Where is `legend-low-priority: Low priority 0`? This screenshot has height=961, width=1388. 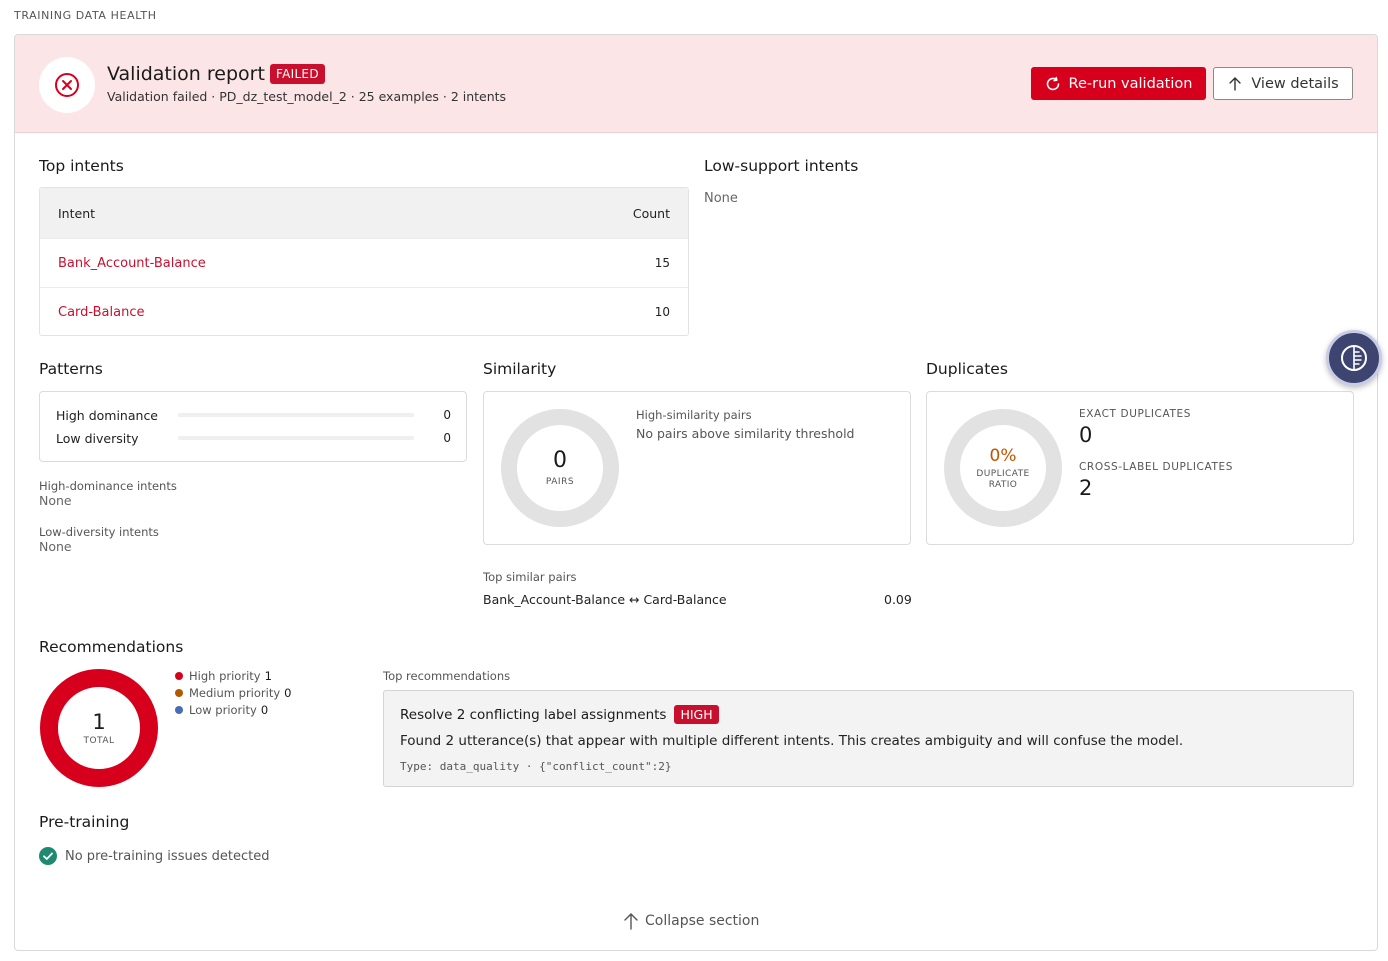 legend-low-priority: Low priority 0 is located at coordinates (221, 710).